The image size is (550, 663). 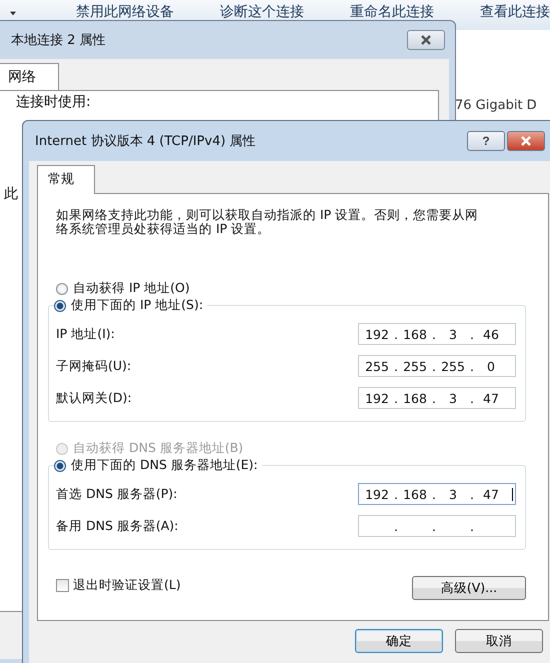 What do you see at coordinates (58, 40) in the screenshot?
I see `window-title: 本地连接 2 属性` at bounding box center [58, 40].